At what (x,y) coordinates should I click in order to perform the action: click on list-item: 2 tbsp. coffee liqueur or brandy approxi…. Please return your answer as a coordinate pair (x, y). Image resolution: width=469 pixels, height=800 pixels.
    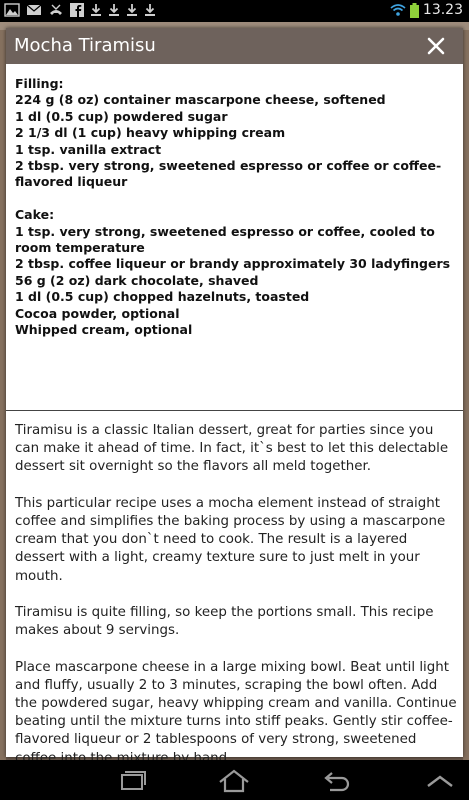
    Looking at the image, I should click on (233, 264).